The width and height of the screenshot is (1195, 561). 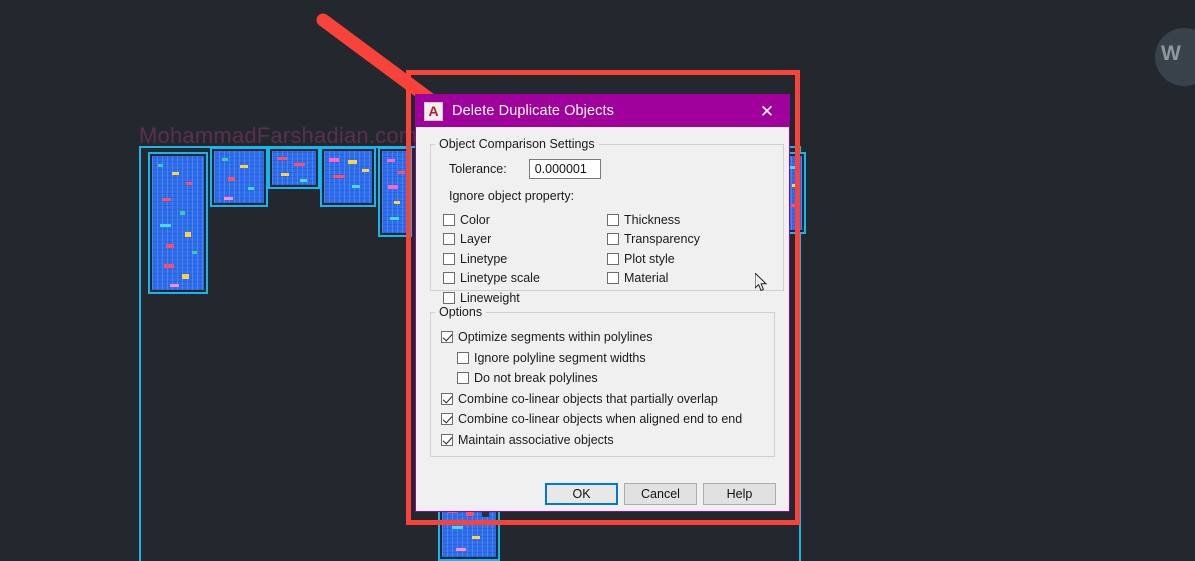 I want to click on checkbox-label: Color, so click(x=475, y=219).